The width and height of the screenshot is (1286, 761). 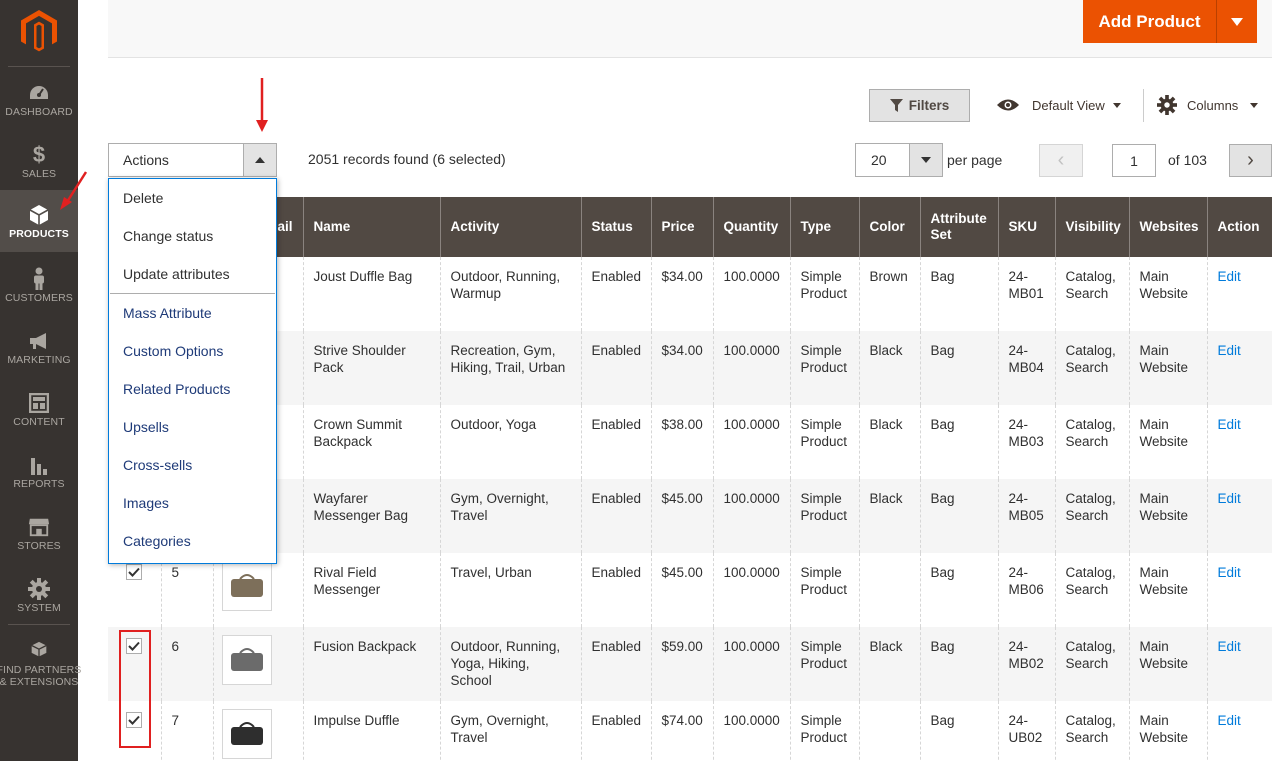 What do you see at coordinates (41, 657) in the screenshot?
I see `sidebar-item-partners: FIND PARTNERS & EXTENSIONS` at bounding box center [41, 657].